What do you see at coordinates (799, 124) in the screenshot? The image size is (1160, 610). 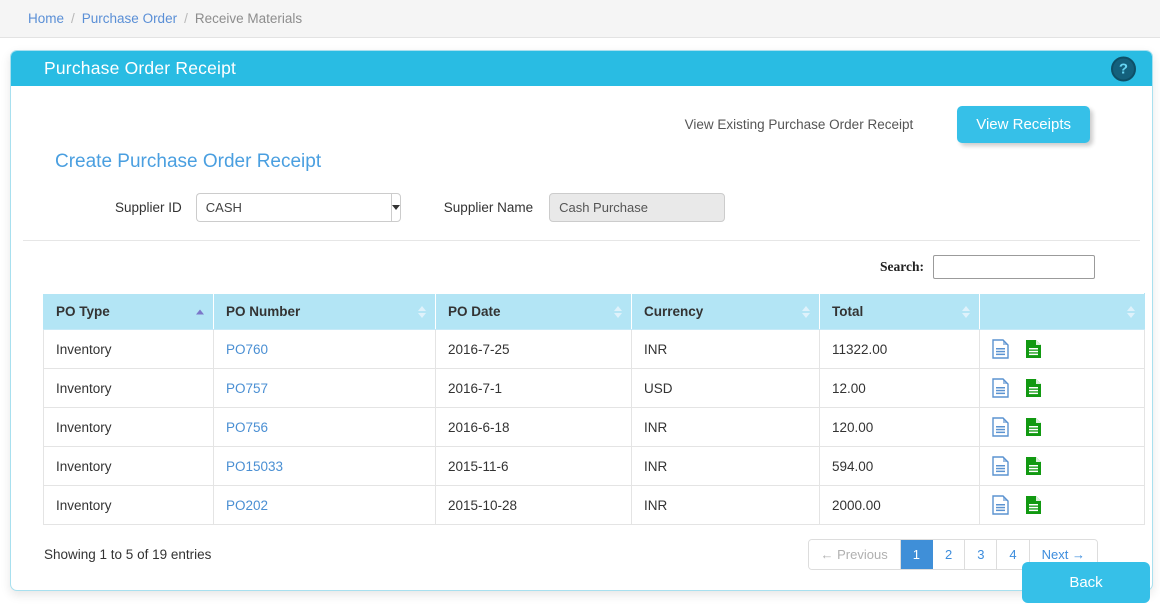 I see `view-existing-label: View Existing Purchase Order Receipt` at bounding box center [799, 124].